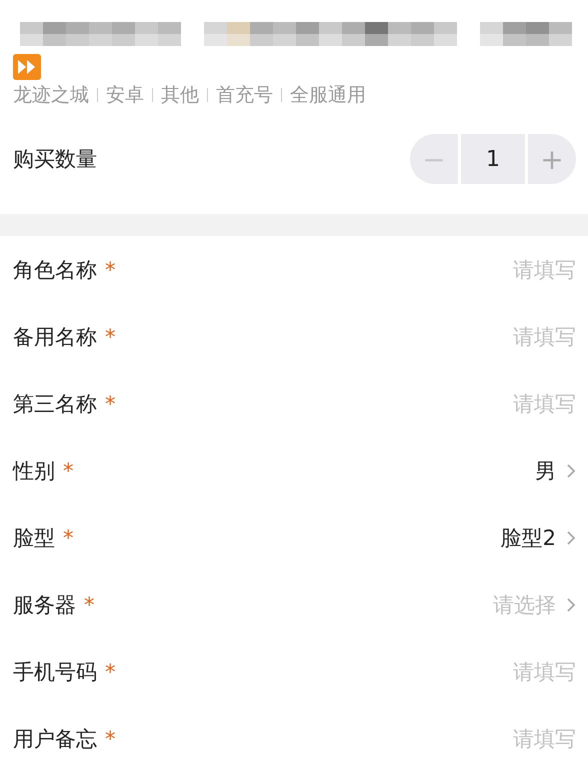  Describe the element at coordinates (55, 337) in the screenshot. I see `field-label: 备用名称` at that location.